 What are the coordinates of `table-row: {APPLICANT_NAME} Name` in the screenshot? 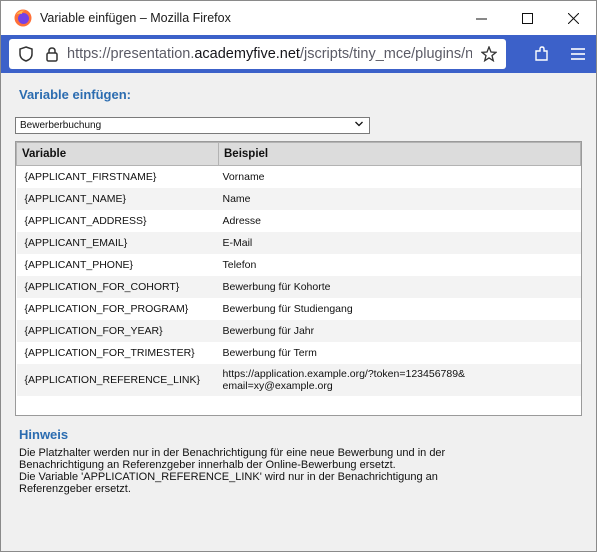 It's located at (298, 199).